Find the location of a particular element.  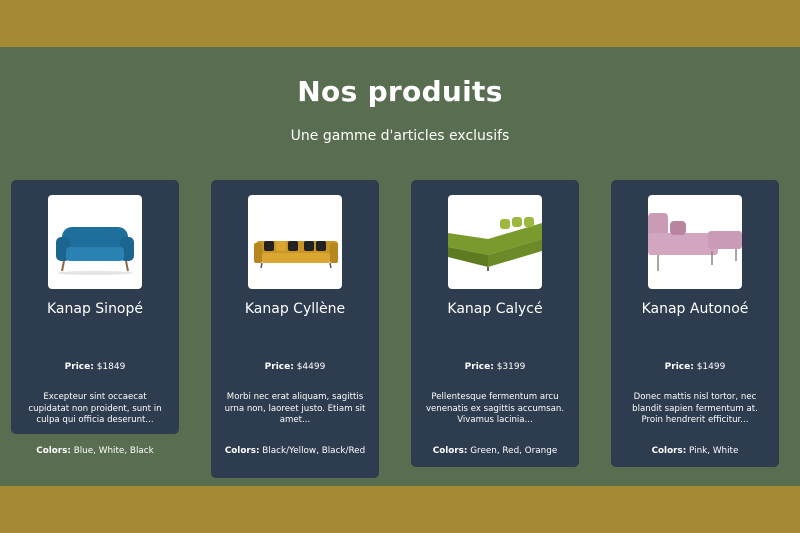

product-name: Kanap Cyllène is located at coordinates (295, 309).